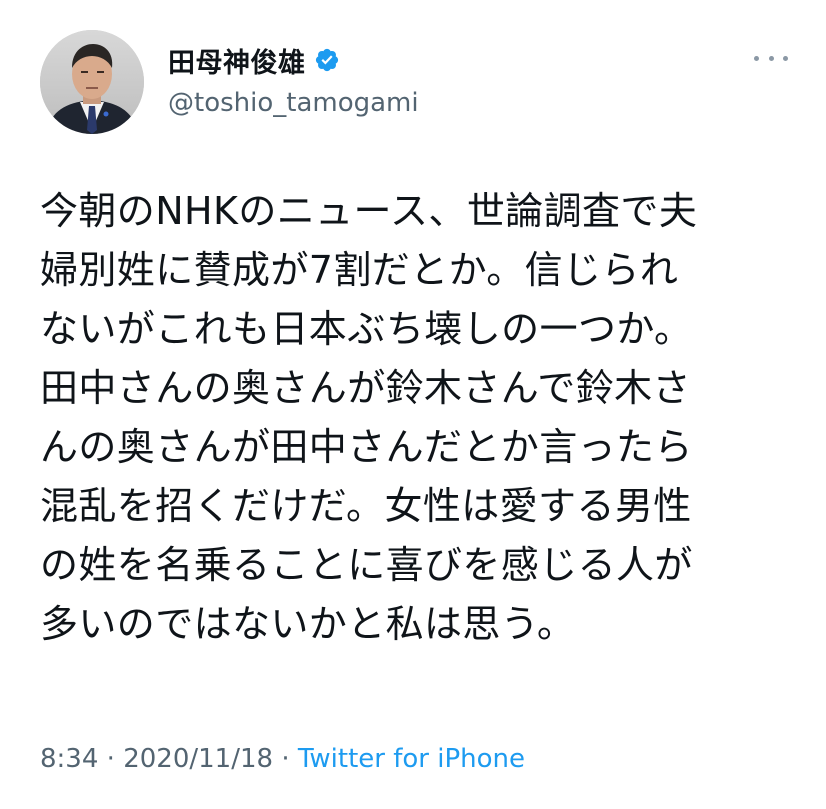 The width and height of the screenshot is (826, 809). I want to click on tweet-text-line: んの奥さんが田中さんだとか言ったら, so click(366, 447).